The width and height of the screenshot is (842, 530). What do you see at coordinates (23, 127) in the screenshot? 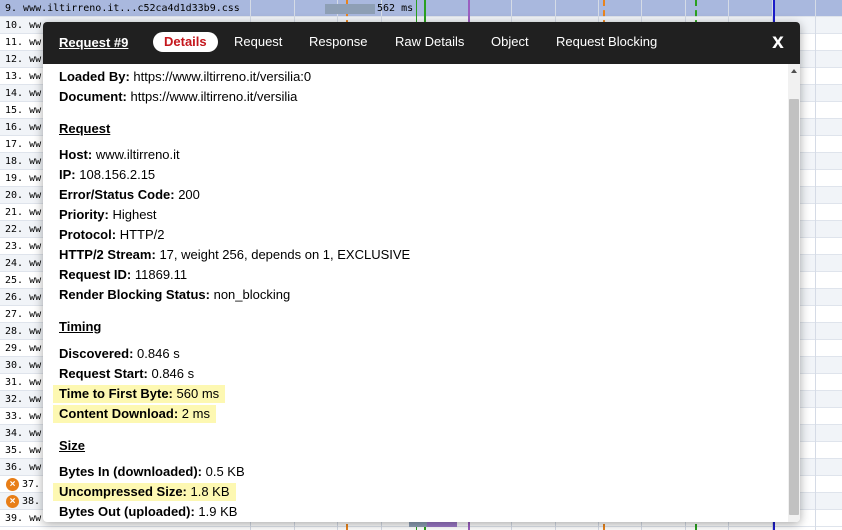
I see `waterfall-row-label: 16. ww` at bounding box center [23, 127].